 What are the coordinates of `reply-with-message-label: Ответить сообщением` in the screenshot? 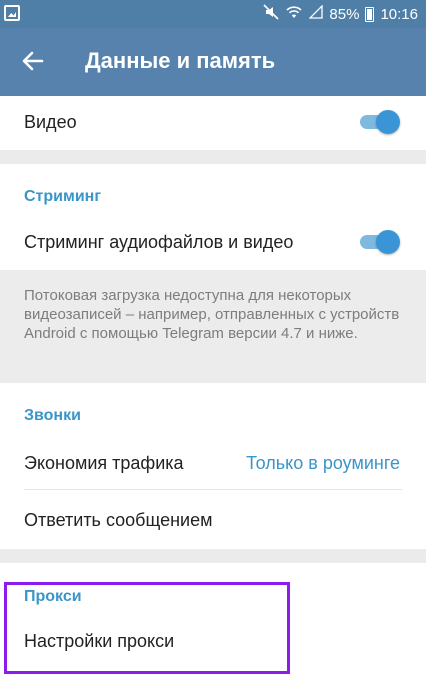 It's located at (118, 520).